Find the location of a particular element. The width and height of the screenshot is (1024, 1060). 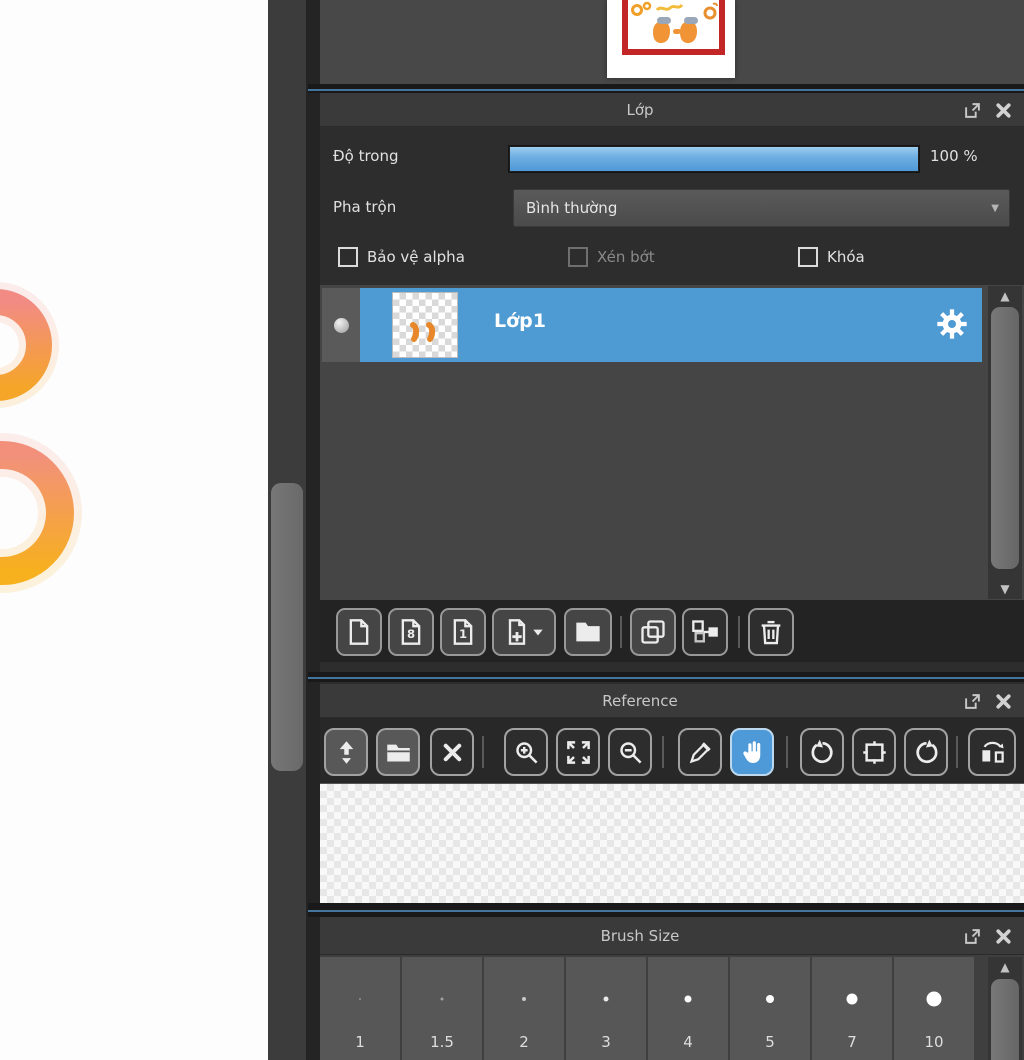

brush-grid-scrollbar: ▲ is located at coordinates (1005, 1008).